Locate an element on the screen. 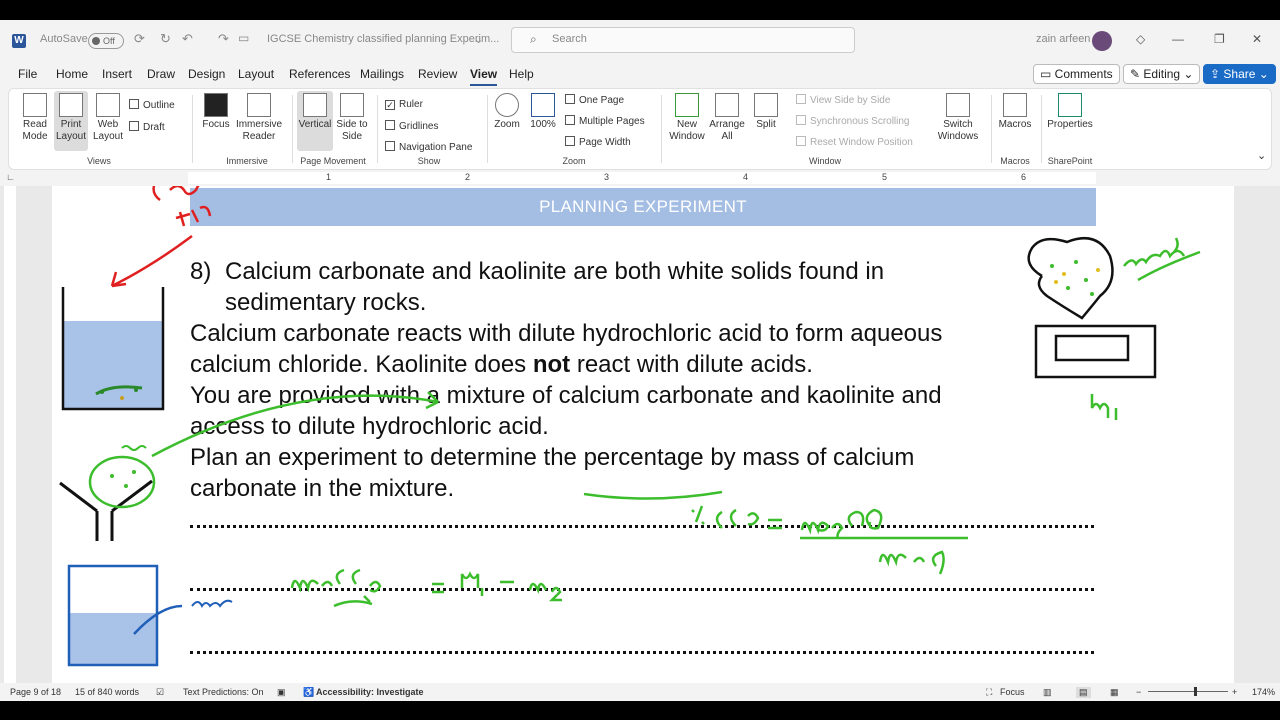 The width and height of the screenshot is (1280, 720). view-side-by-side-button: View Side by Side is located at coordinates (843, 100).